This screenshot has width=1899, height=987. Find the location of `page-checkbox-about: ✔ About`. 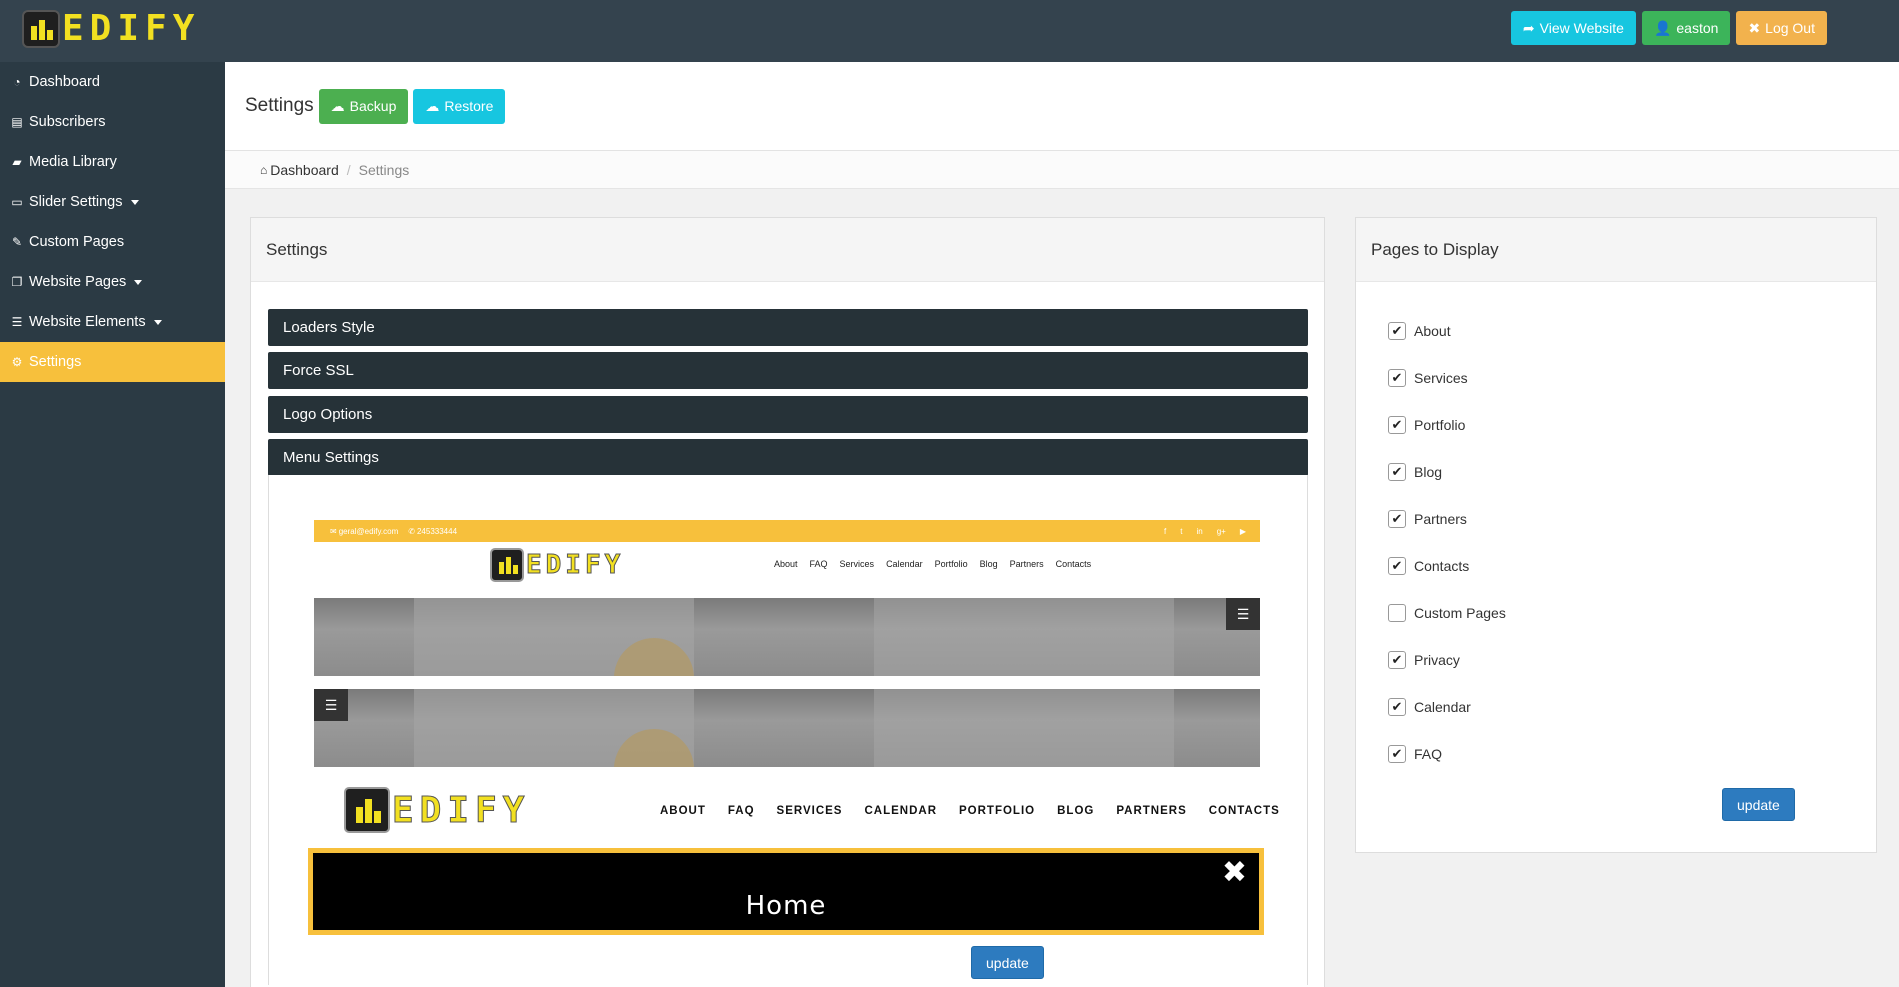

page-checkbox-about: ✔ About is located at coordinates (1419, 331).